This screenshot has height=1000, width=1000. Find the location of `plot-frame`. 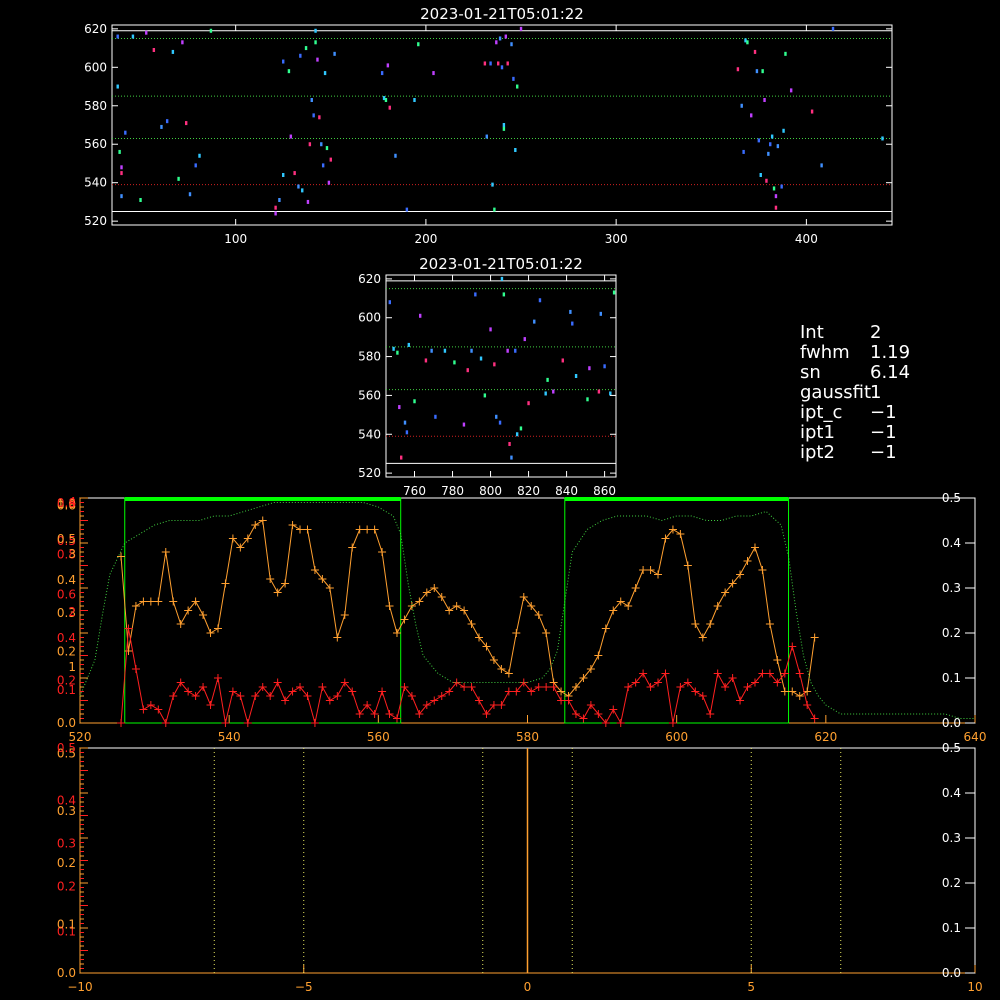

plot-frame is located at coordinates (501, 376).